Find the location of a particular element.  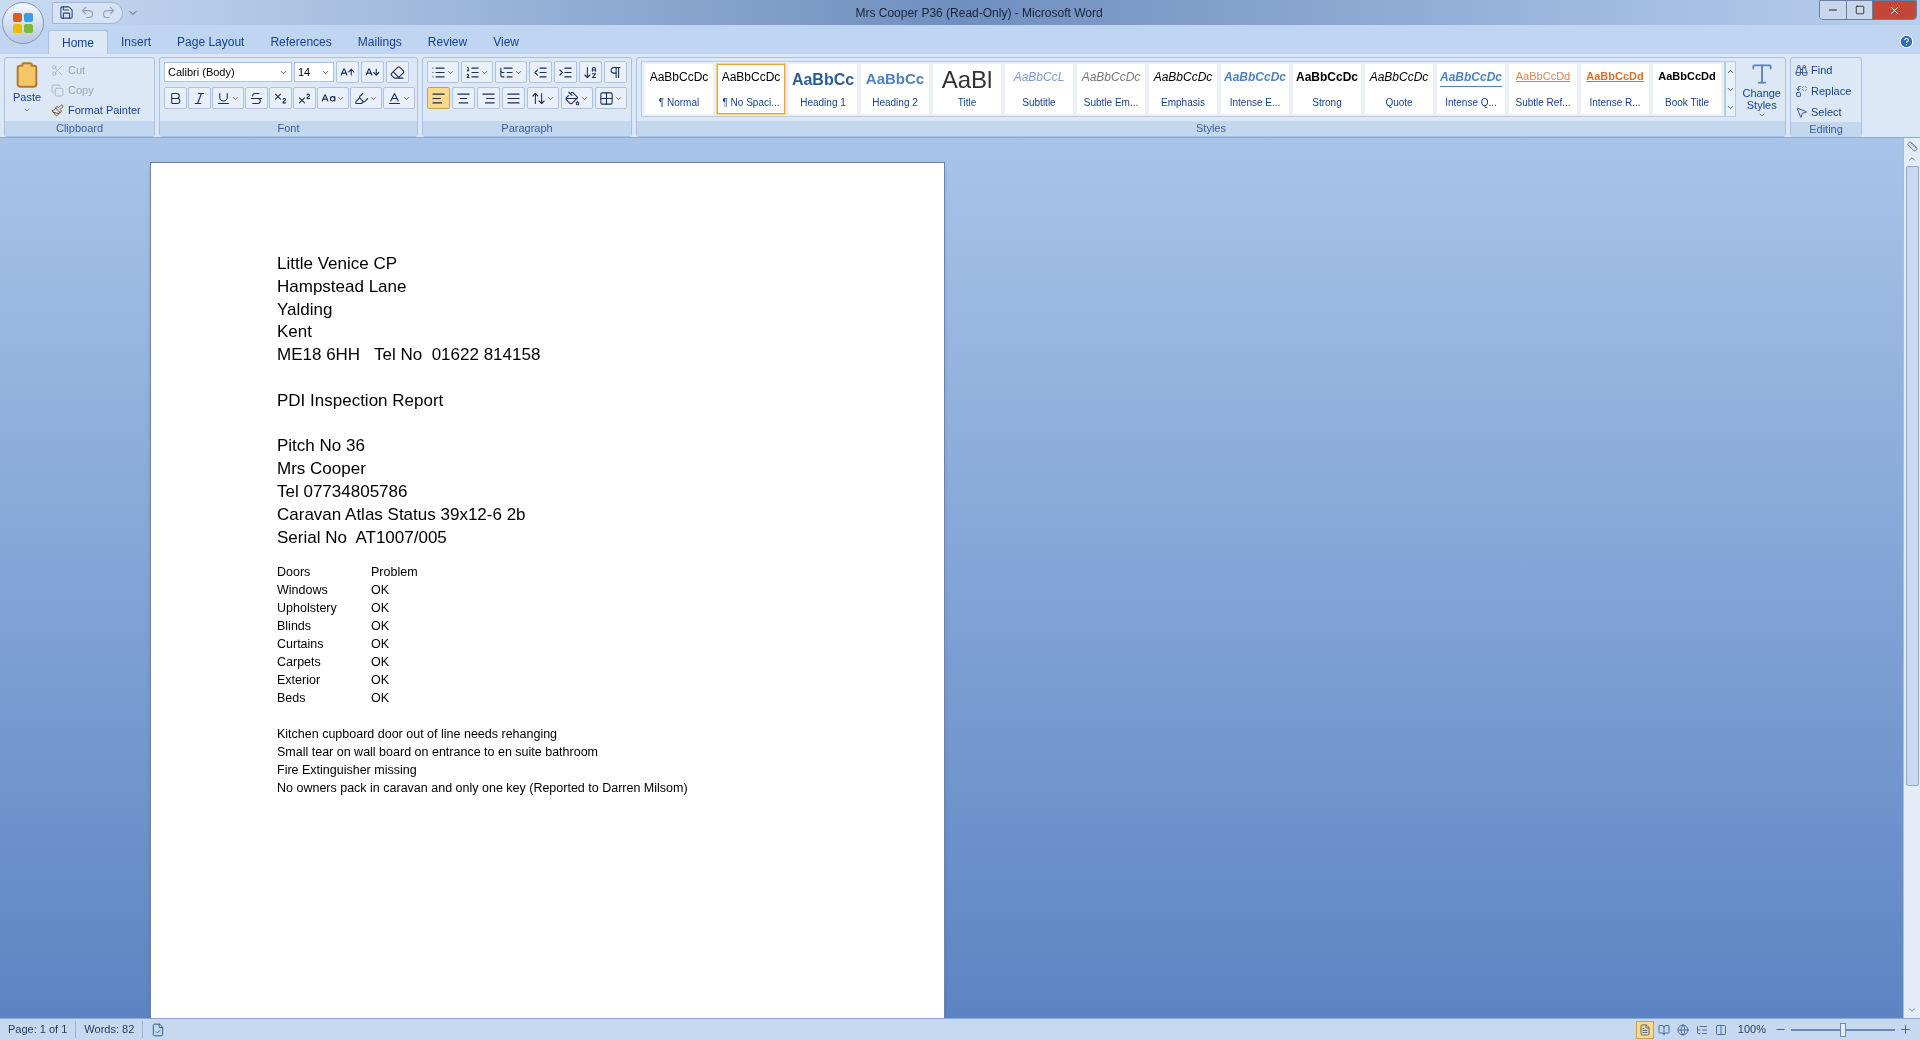

proofing-icon is located at coordinates (158, 1029).